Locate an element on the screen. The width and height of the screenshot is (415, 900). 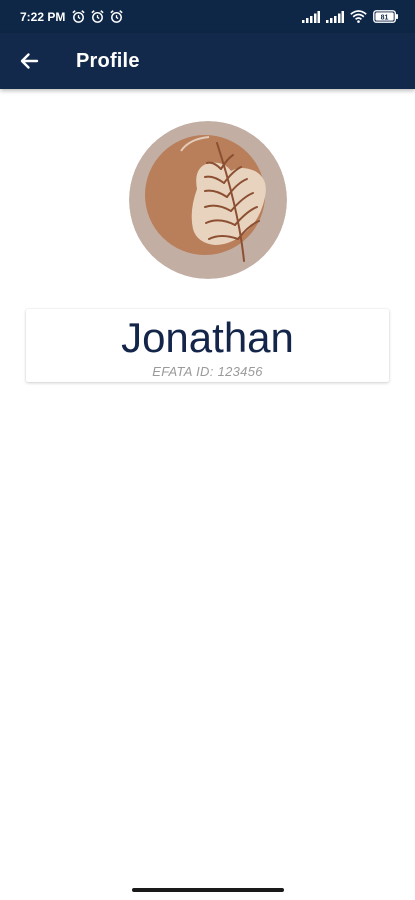
status-right: 81 is located at coordinates (350, 16).